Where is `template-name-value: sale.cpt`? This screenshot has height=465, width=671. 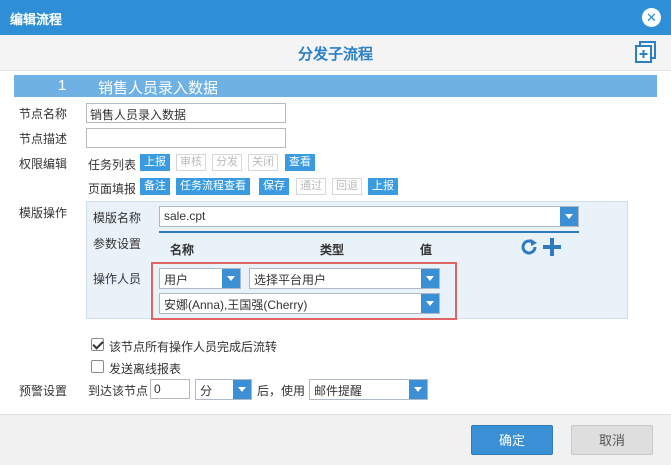
template-name-value: sale.cpt is located at coordinates (185, 216).